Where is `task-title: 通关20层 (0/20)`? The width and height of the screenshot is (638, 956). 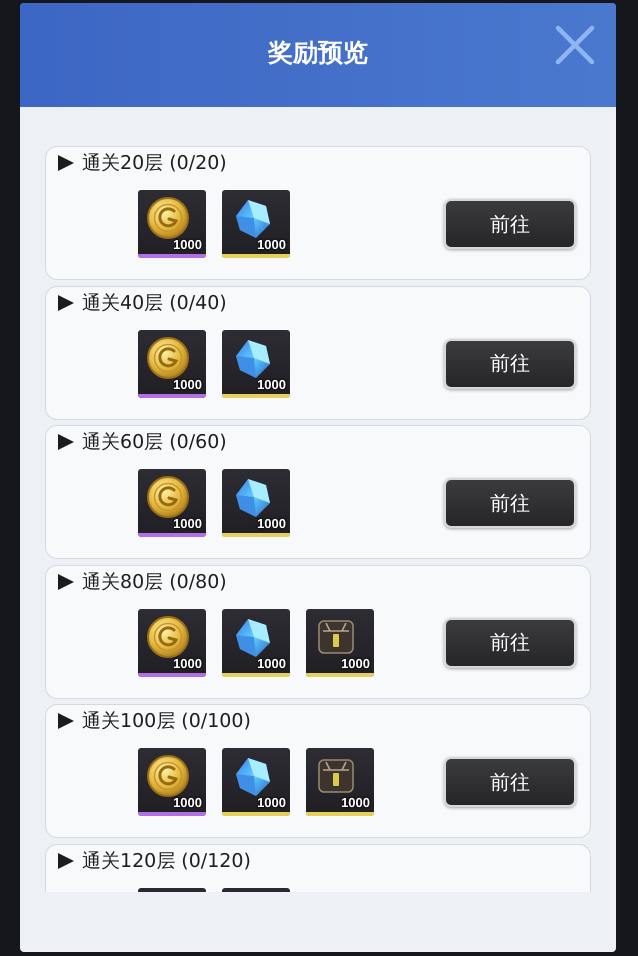
task-title: 通关20层 (0/20) is located at coordinates (154, 163).